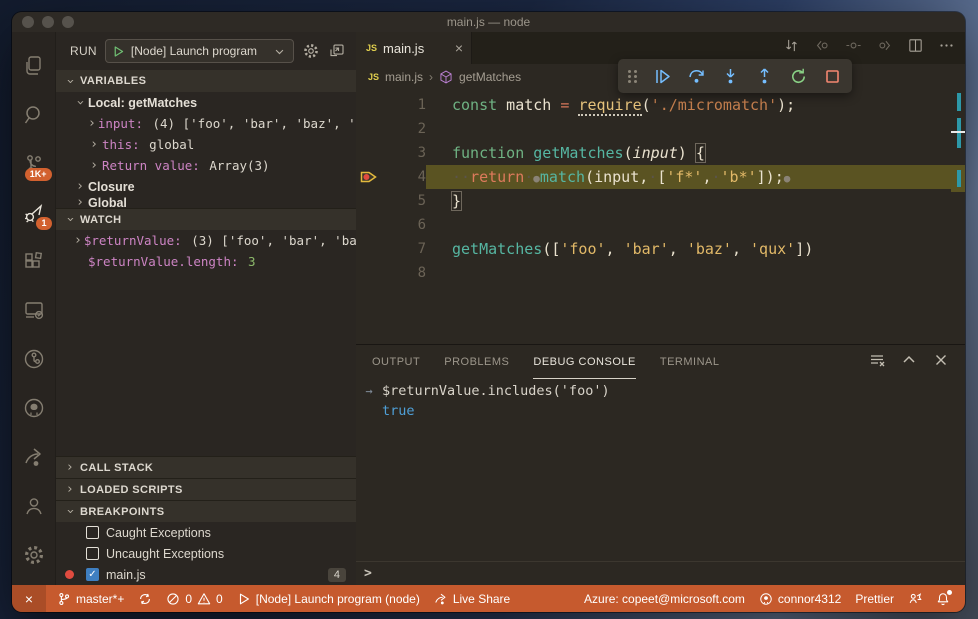  Describe the element at coordinates (206, 511) in the screenshot. I see `breakpoints-section-header: › BREAKPOINTS` at that location.